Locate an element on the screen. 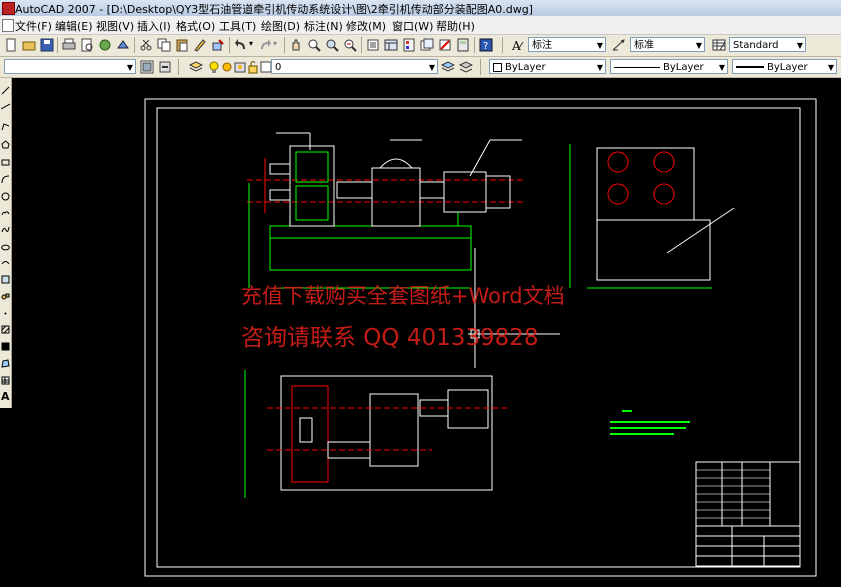 This screenshot has height=587, width=841. open-icon is located at coordinates (29, 45).